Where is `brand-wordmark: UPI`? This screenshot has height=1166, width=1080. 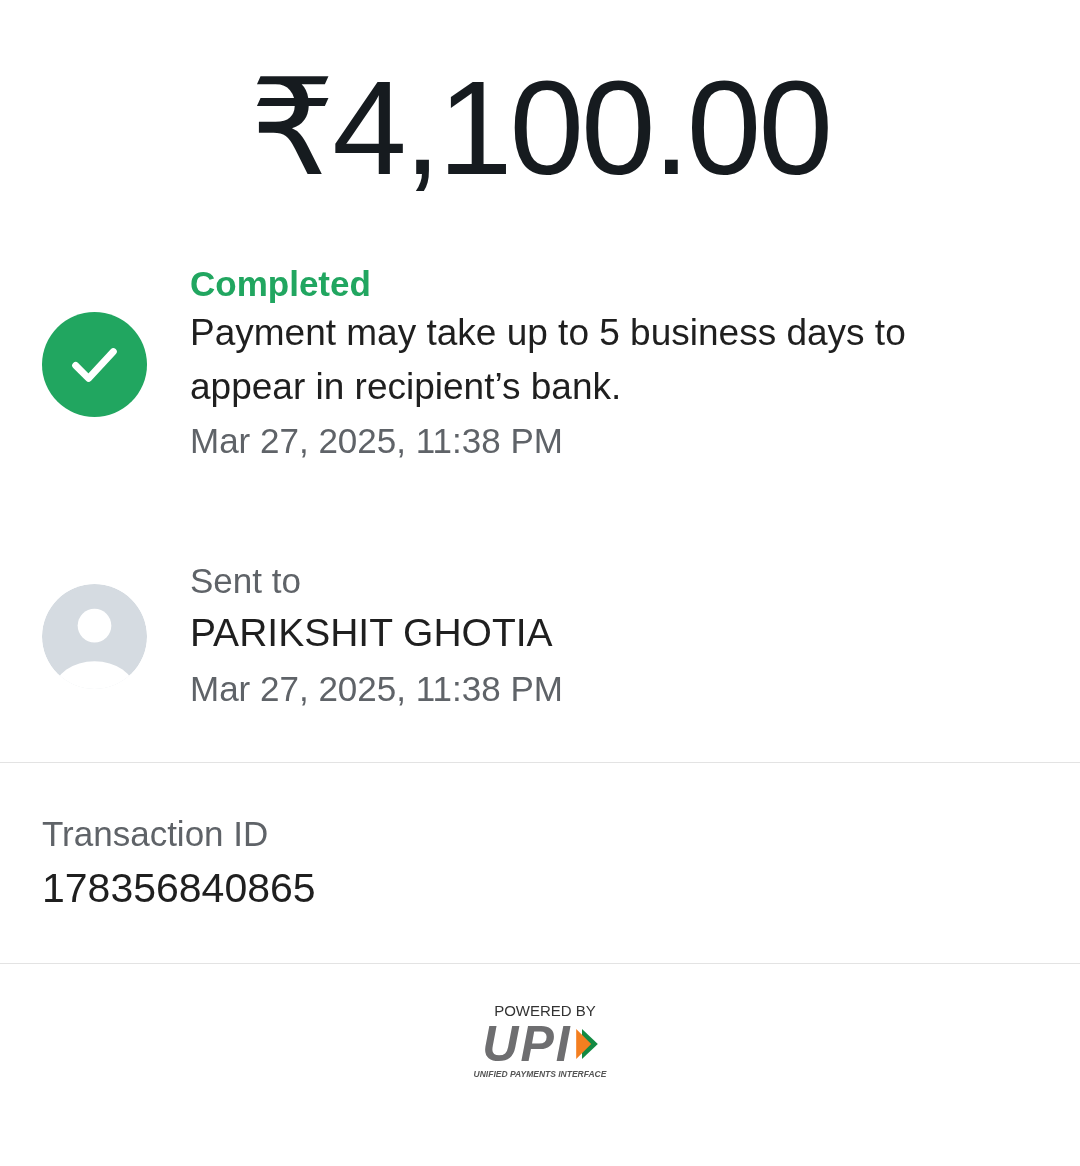 brand-wordmark: UPI is located at coordinates (527, 1044).